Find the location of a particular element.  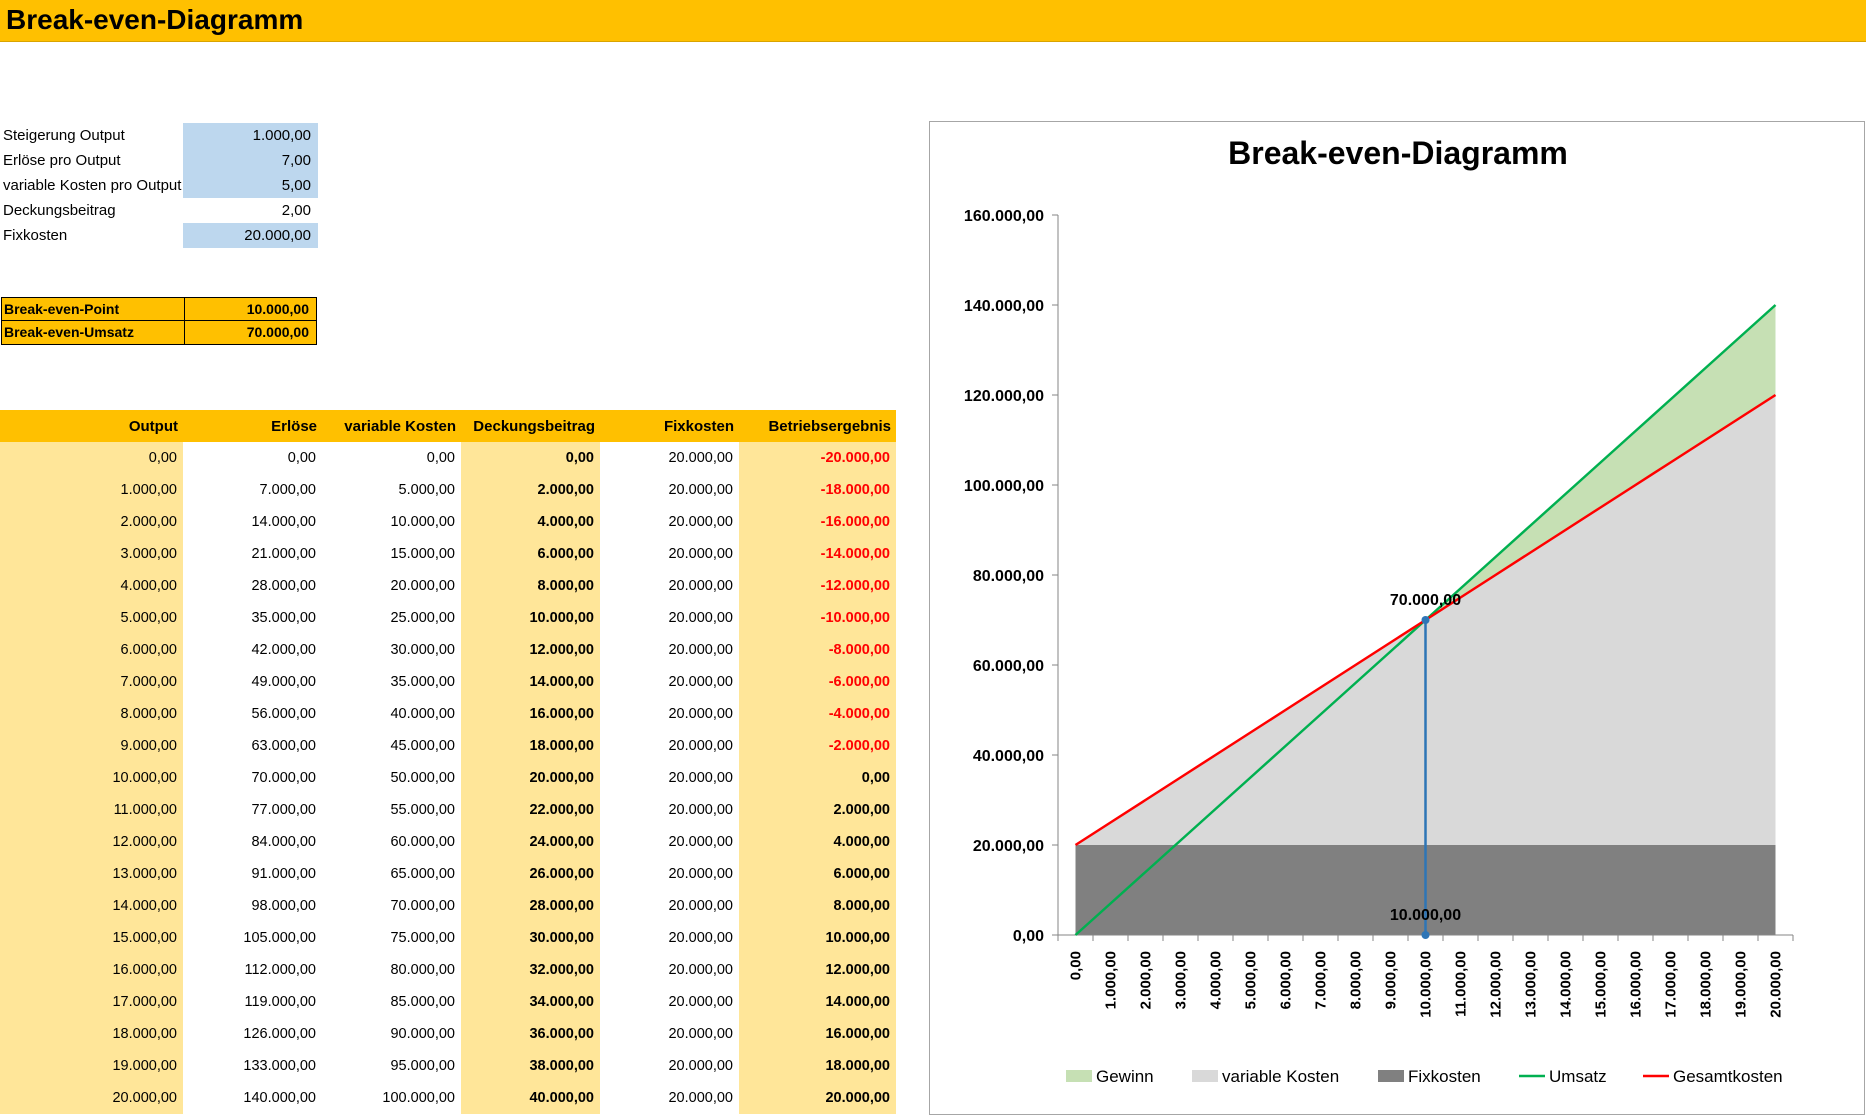

cell-output: 6.000,00 is located at coordinates (91, 650).